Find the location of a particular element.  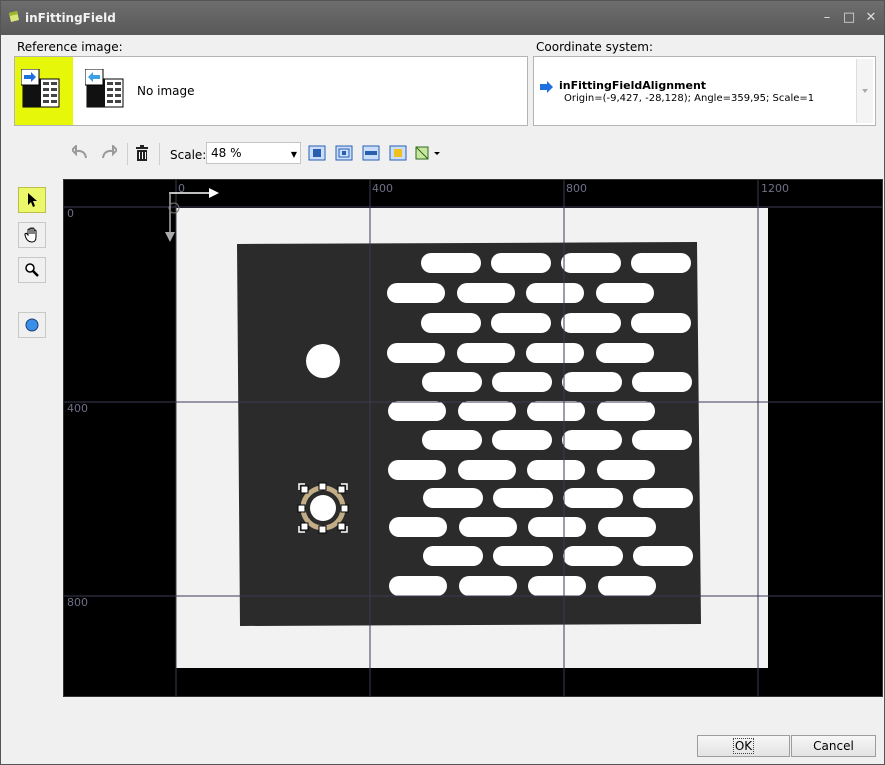

clear-reference-icon is located at coordinates (105, 89).